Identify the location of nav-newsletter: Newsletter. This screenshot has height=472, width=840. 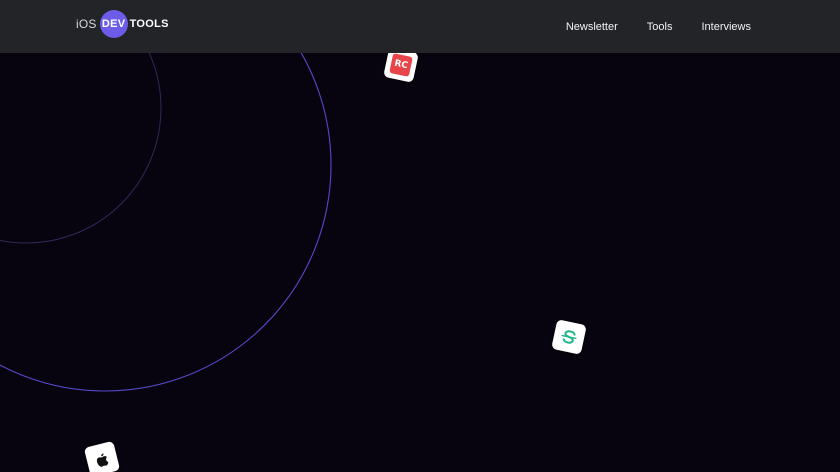
(592, 27).